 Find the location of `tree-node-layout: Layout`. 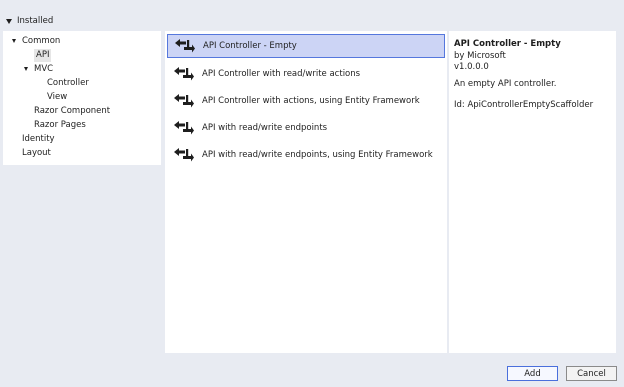

tree-node-layout: Layout is located at coordinates (36, 153).